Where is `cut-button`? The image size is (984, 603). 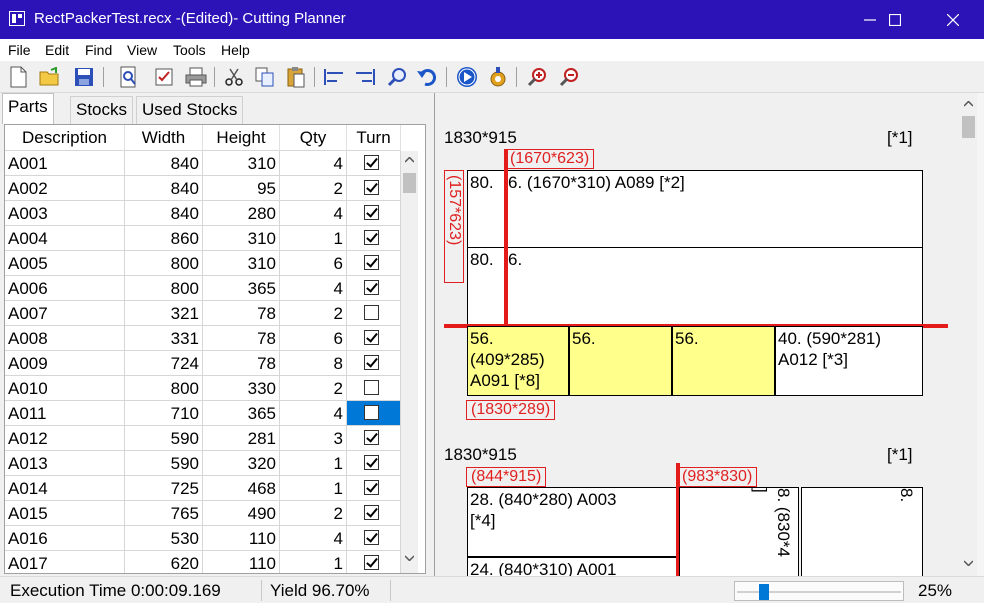
cut-button is located at coordinates (234, 77).